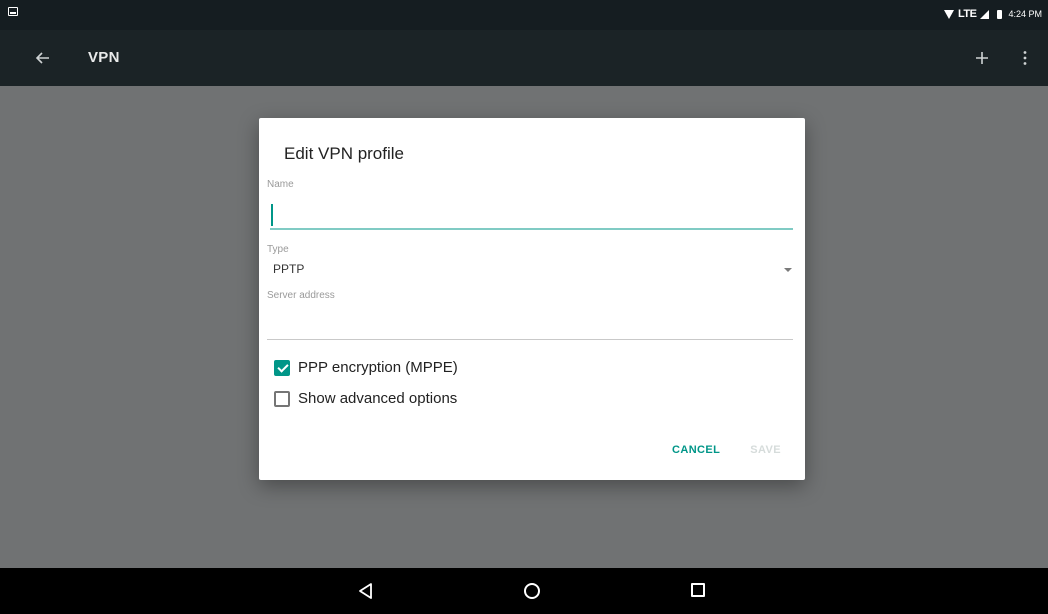 This screenshot has height=614, width=1048. What do you see at coordinates (532, 269) in the screenshot?
I see `type-dropdown: PPTP` at bounding box center [532, 269].